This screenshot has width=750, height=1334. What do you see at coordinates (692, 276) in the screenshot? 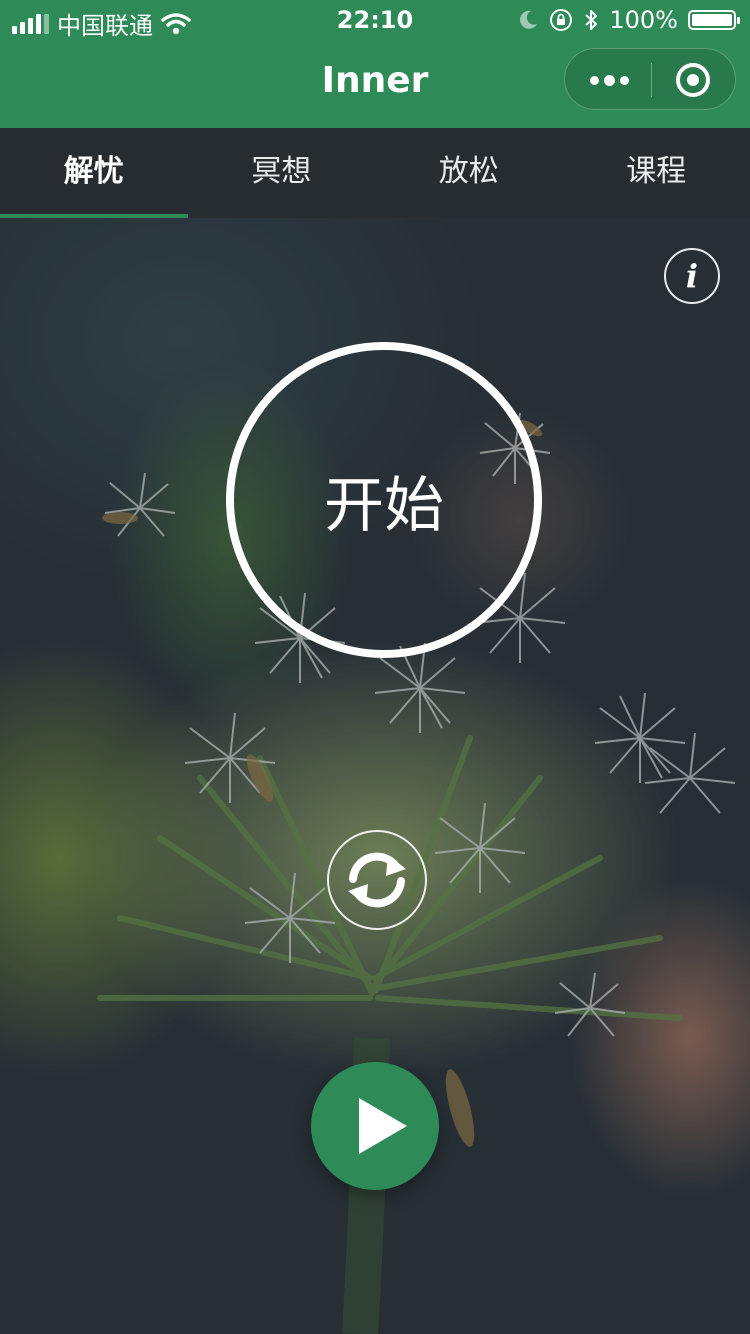
I see `info-icon: i` at bounding box center [692, 276].